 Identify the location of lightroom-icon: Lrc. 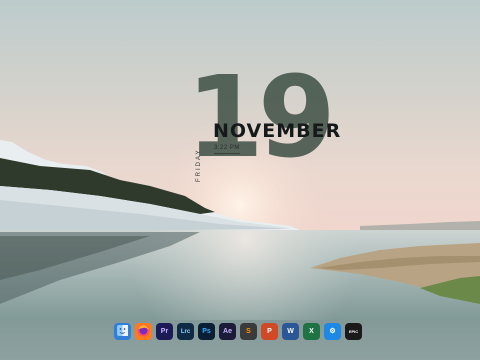
(185, 331).